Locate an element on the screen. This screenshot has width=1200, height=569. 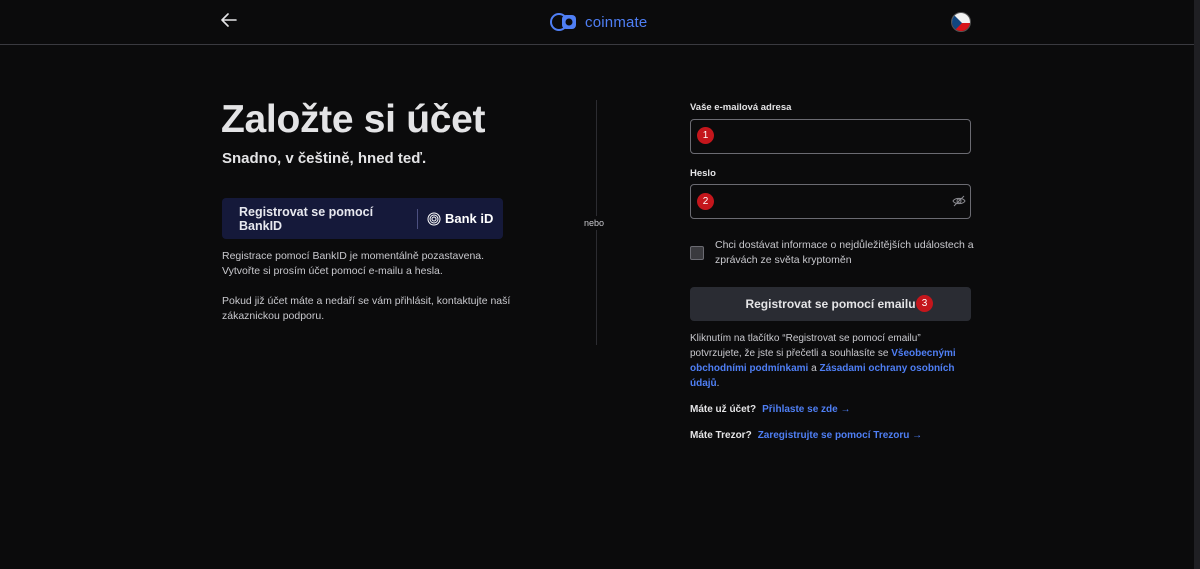
fingerprint-icon is located at coordinates (434, 218).